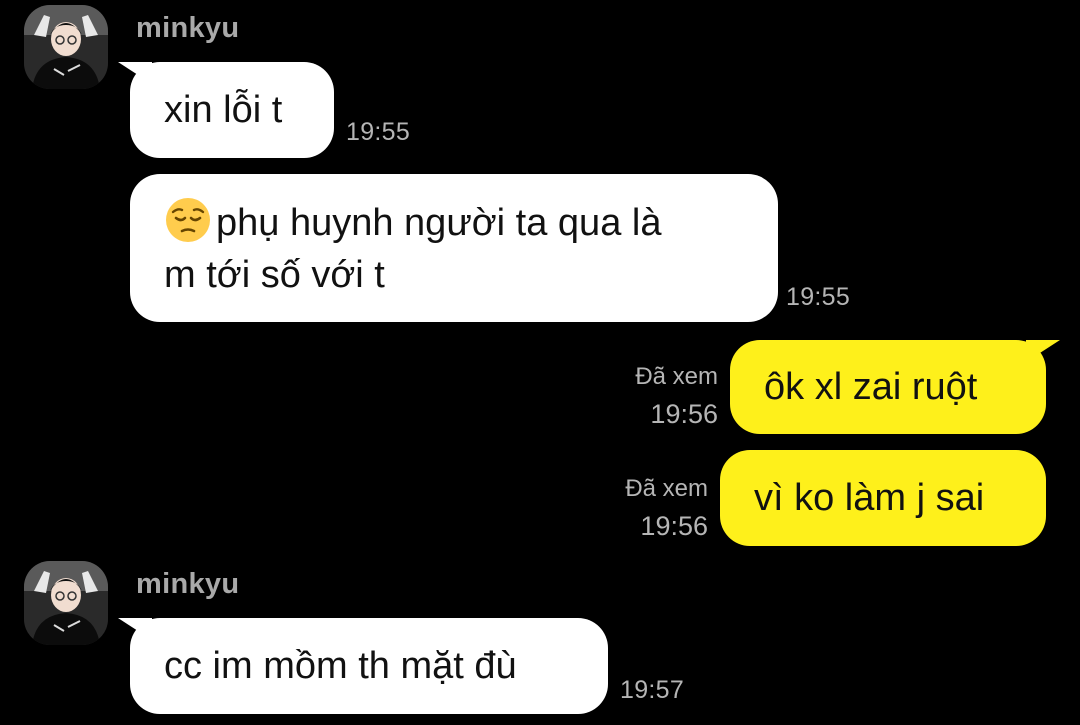  I want to click on message-text: m tới số với t, so click(274, 275).